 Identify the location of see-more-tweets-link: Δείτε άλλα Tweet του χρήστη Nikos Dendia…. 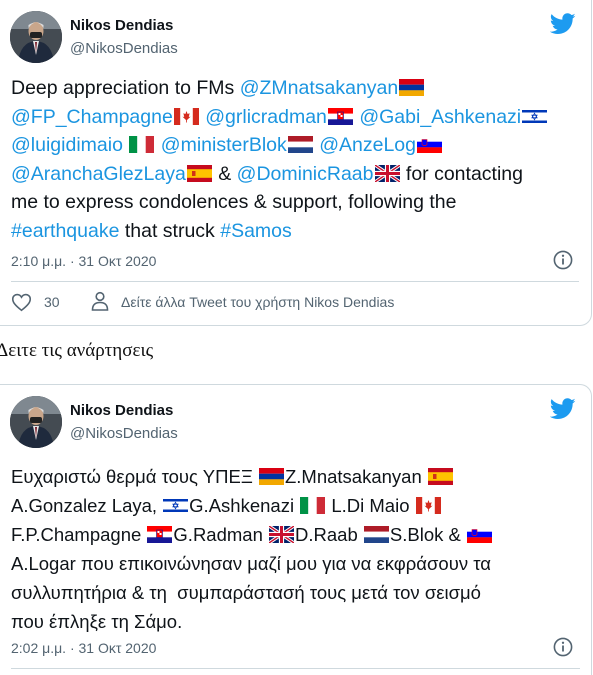
(257, 302).